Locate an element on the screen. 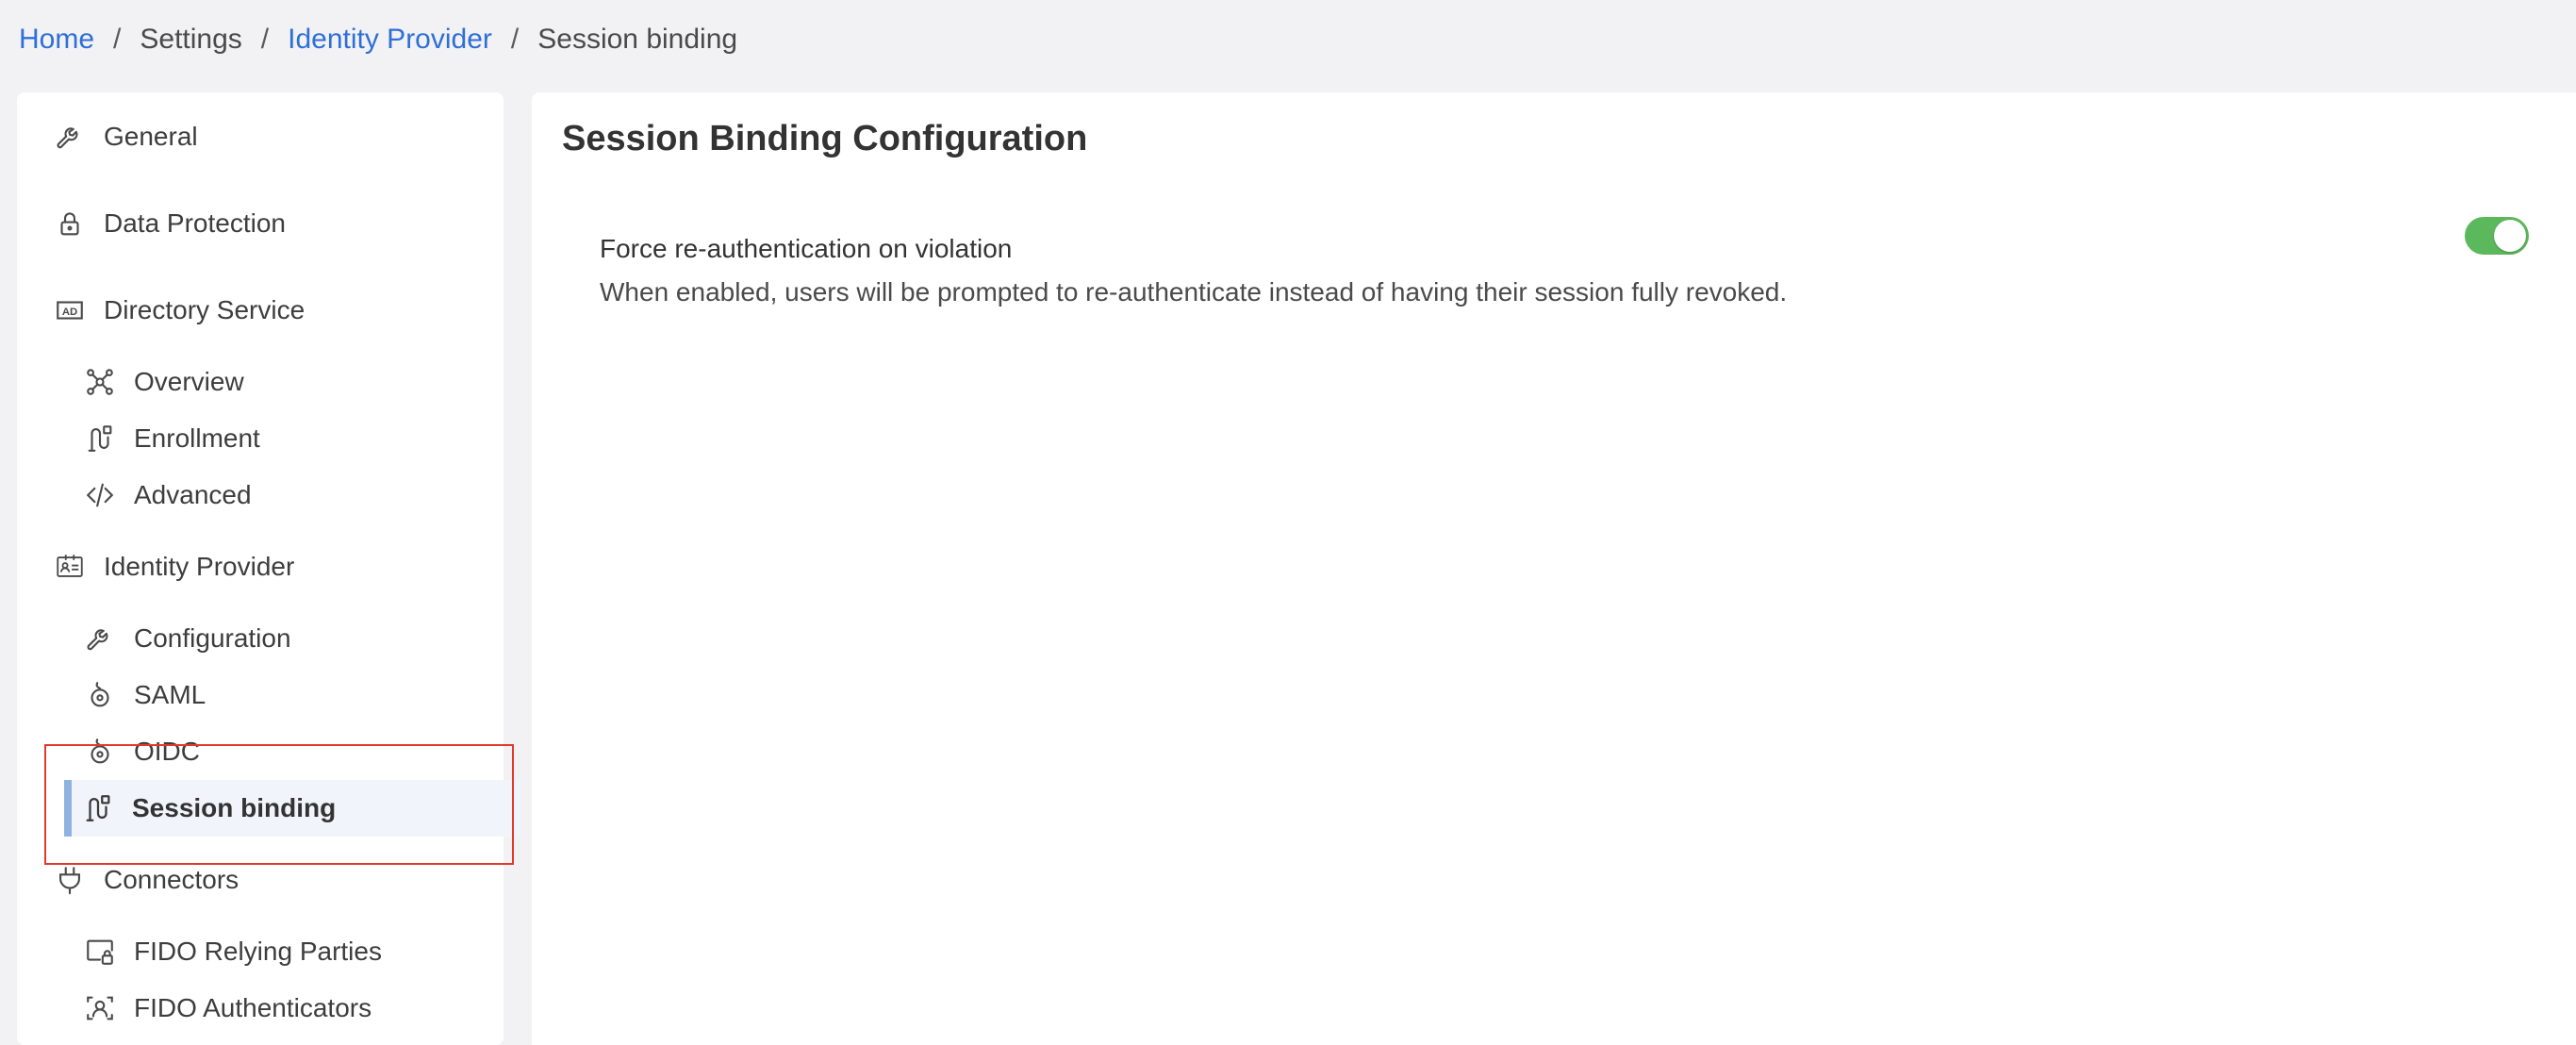  force-reauth-toggle is located at coordinates (2497, 236).